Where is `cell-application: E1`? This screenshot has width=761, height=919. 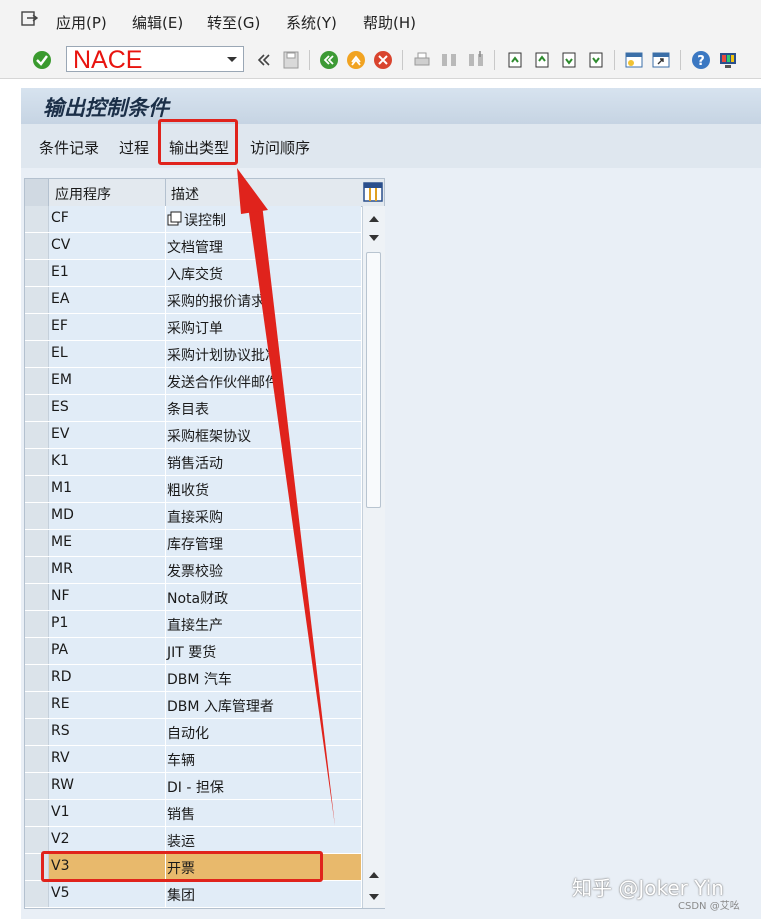 cell-application: E1 is located at coordinates (107, 273).